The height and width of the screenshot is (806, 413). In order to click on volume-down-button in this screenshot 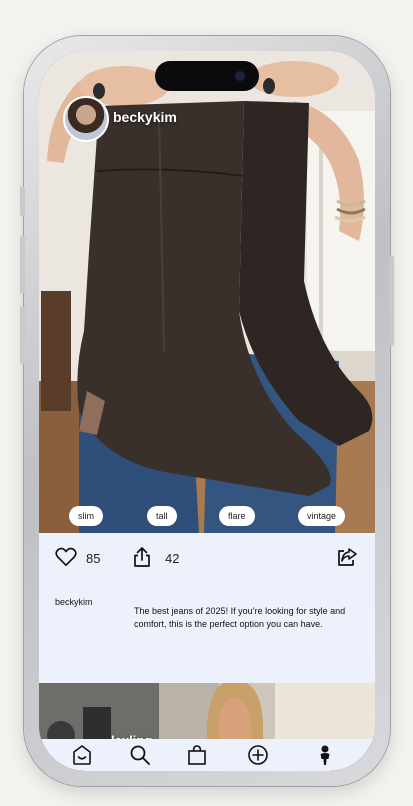, I will do `click(22, 335)`.